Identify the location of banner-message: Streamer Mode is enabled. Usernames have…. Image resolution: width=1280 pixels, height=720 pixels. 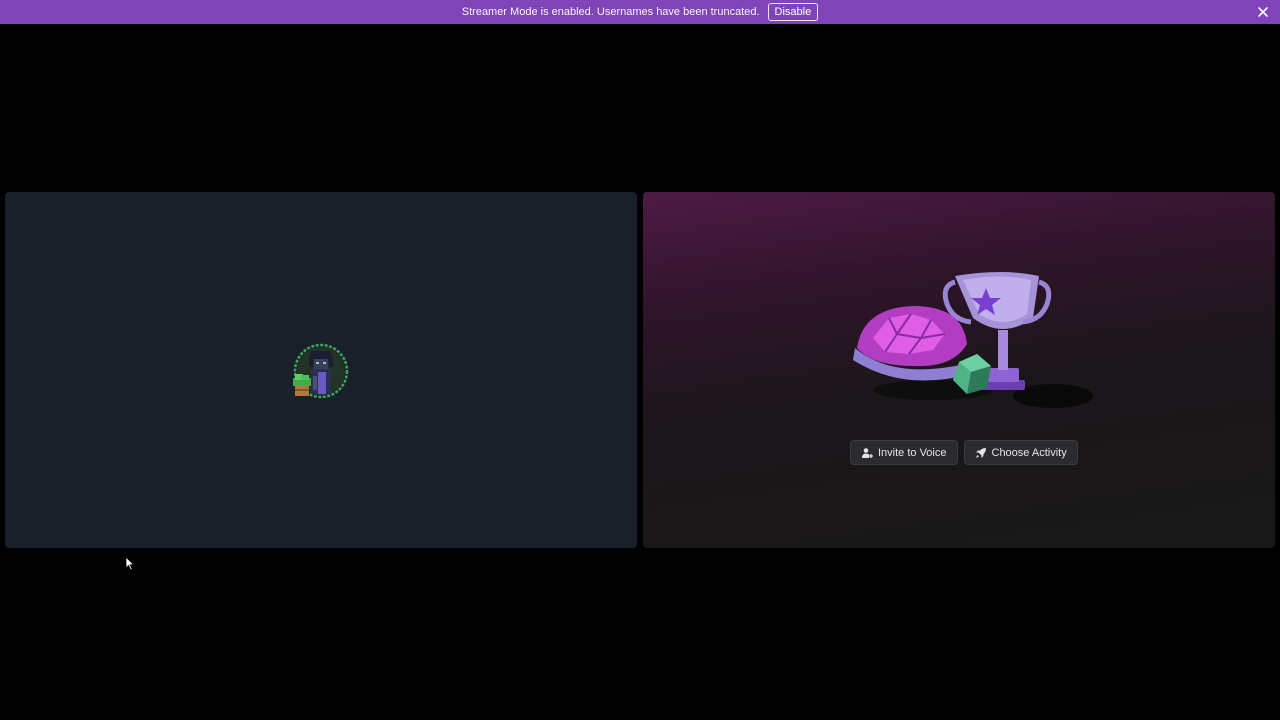
(610, 12).